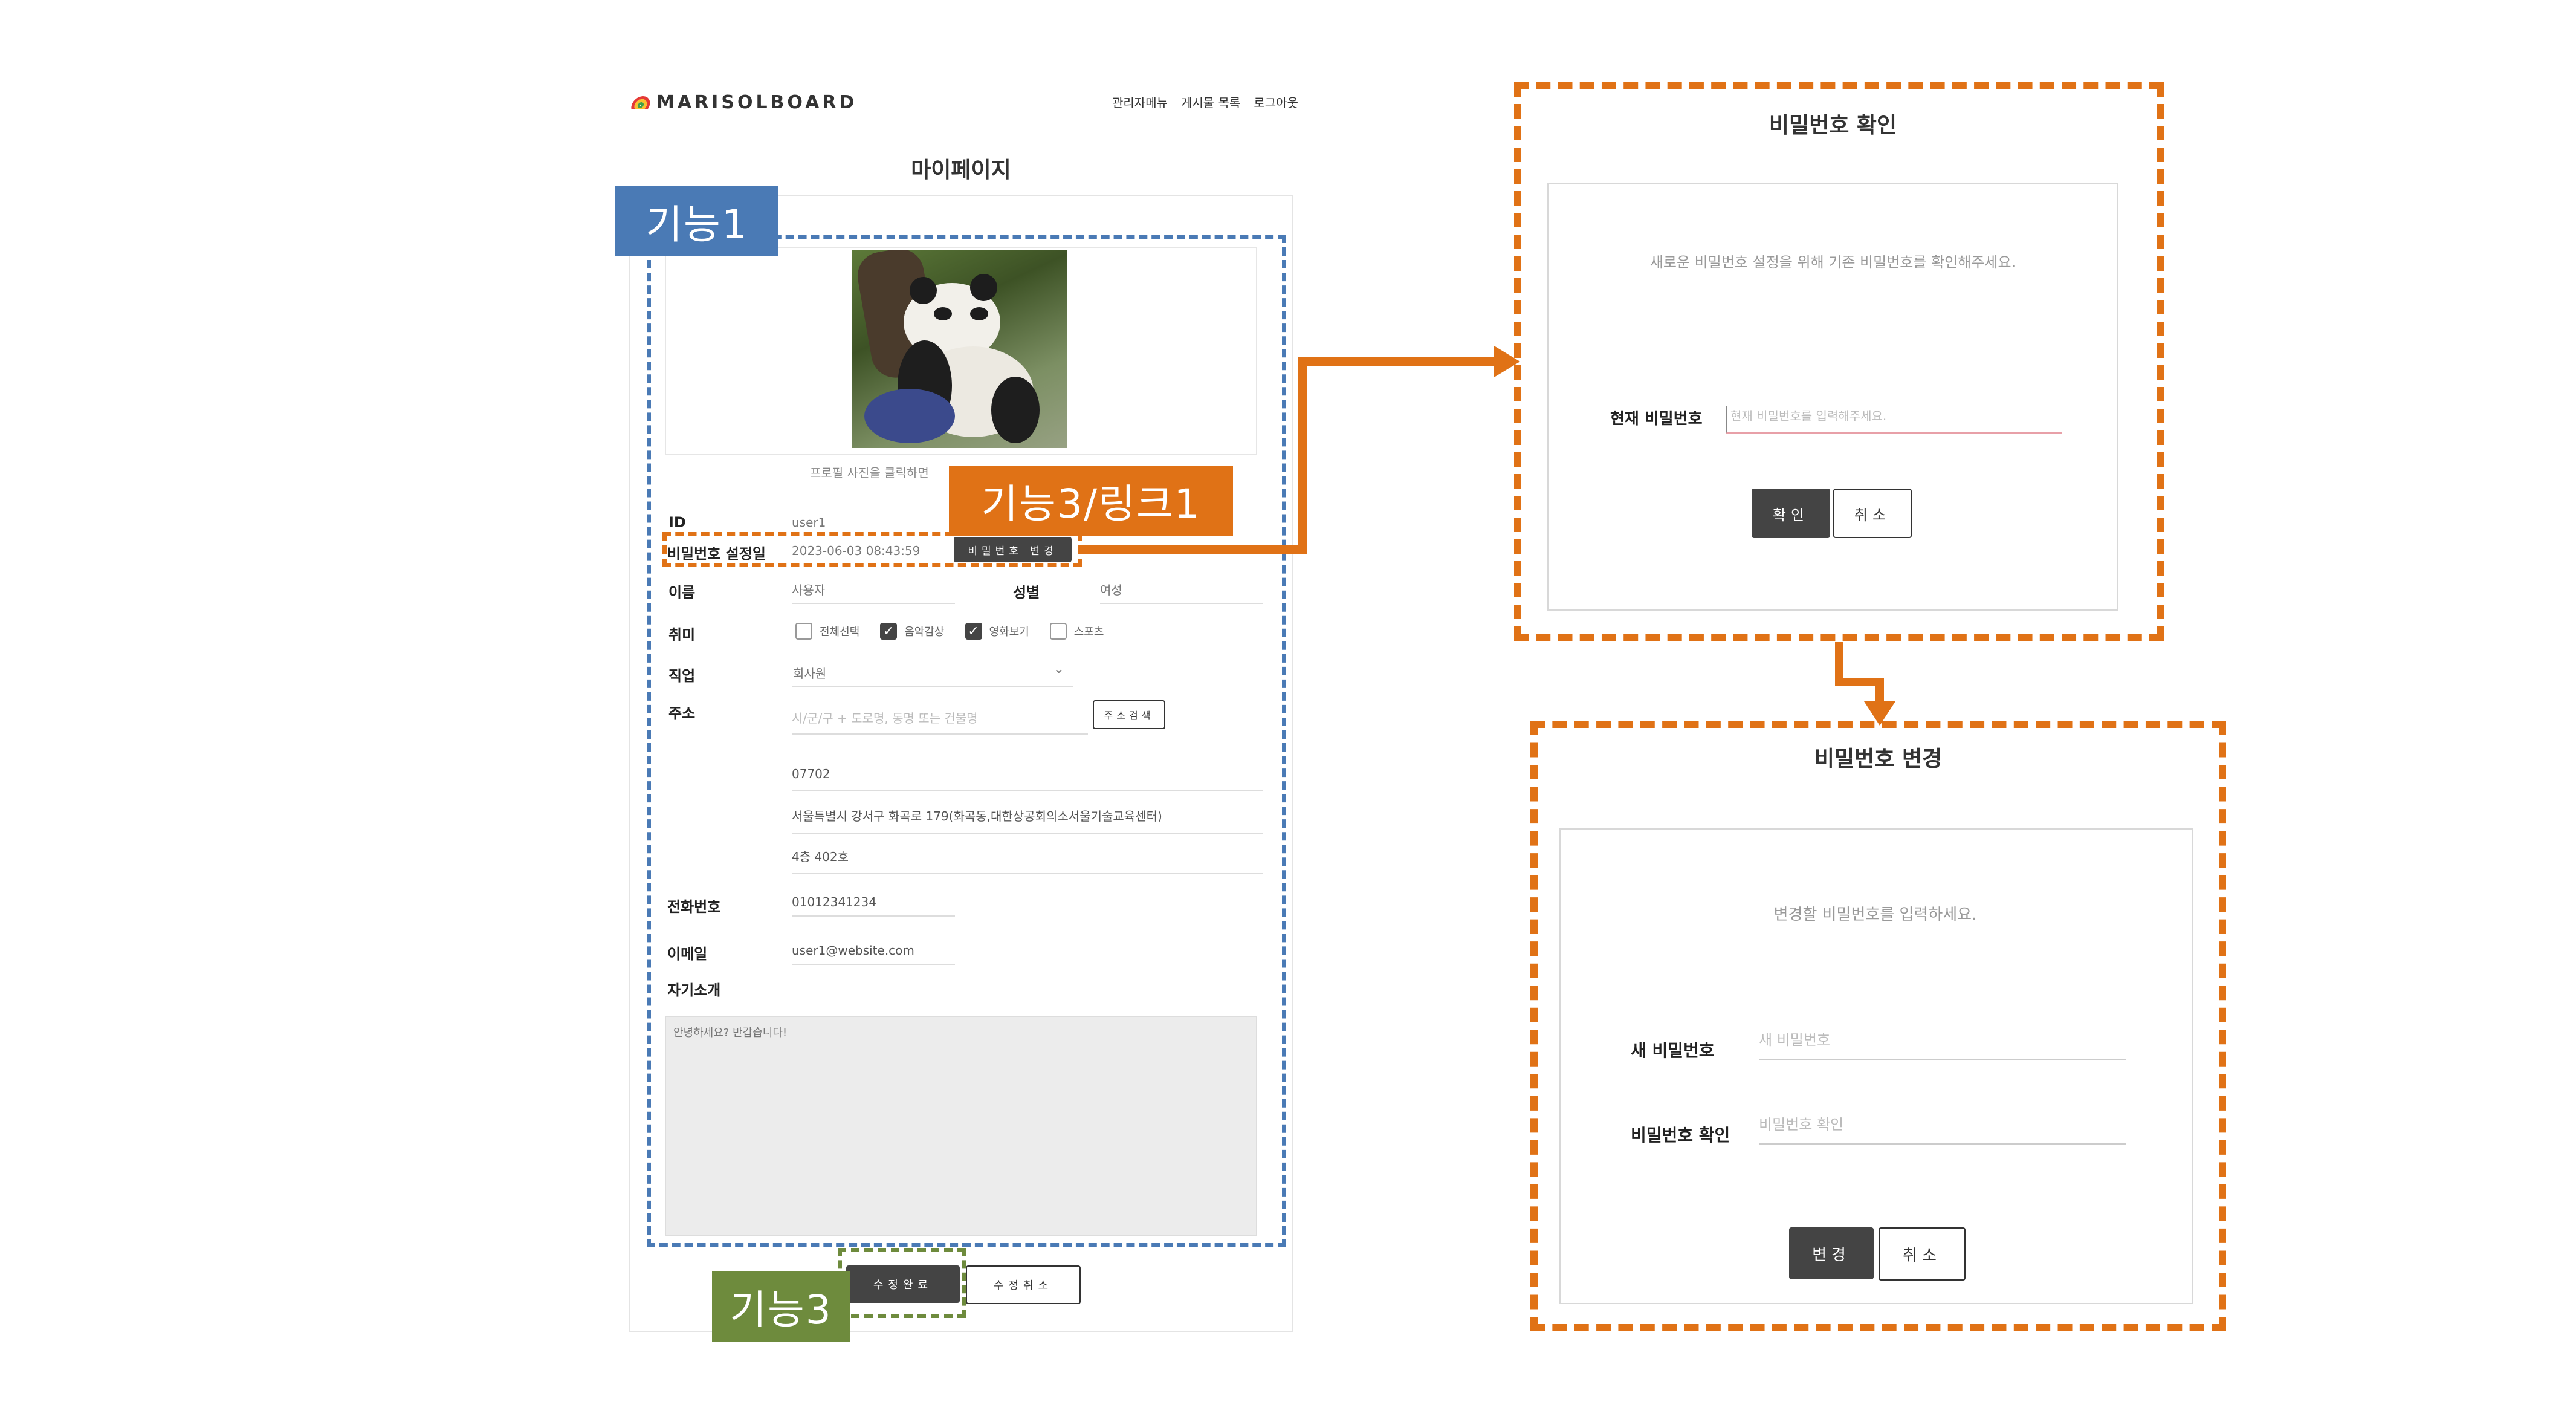  What do you see at coordinates (1831, 1253) in the screenshot?
I see `change-submit-button: 변경` at bounding box center [1831, 1253].